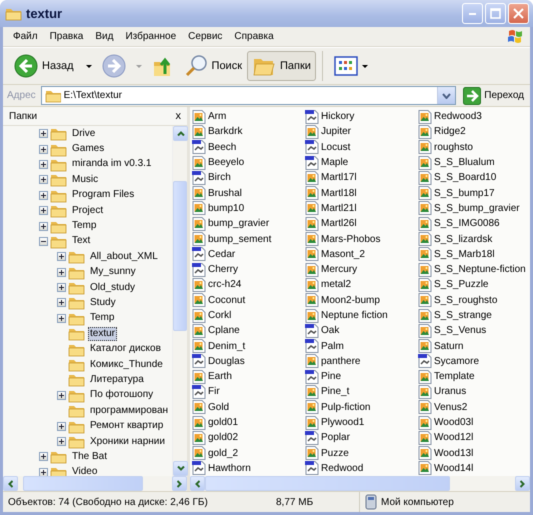  Describe the element at coordinates (474, 239) in the screenshot. I see `file-item: S_S_lizardsk` at that location.